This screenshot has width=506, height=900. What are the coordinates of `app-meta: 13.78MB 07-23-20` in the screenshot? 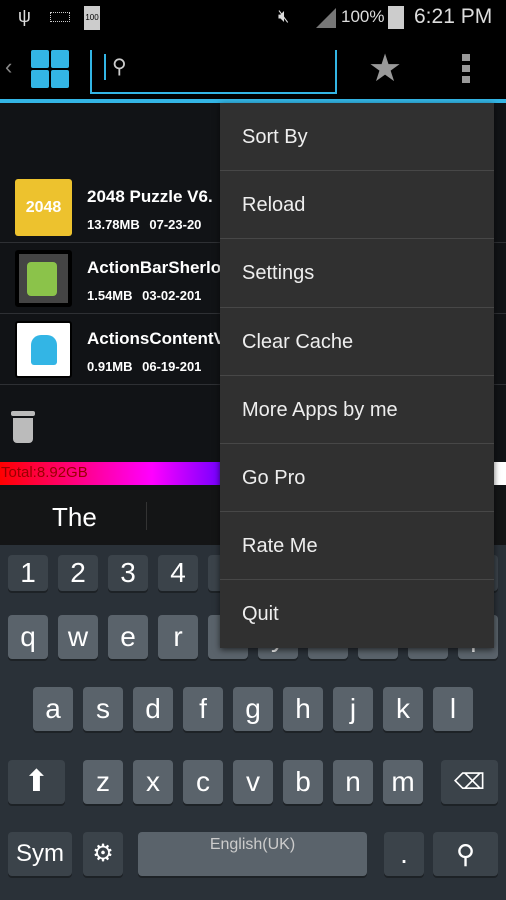 It's located at (144, 224).